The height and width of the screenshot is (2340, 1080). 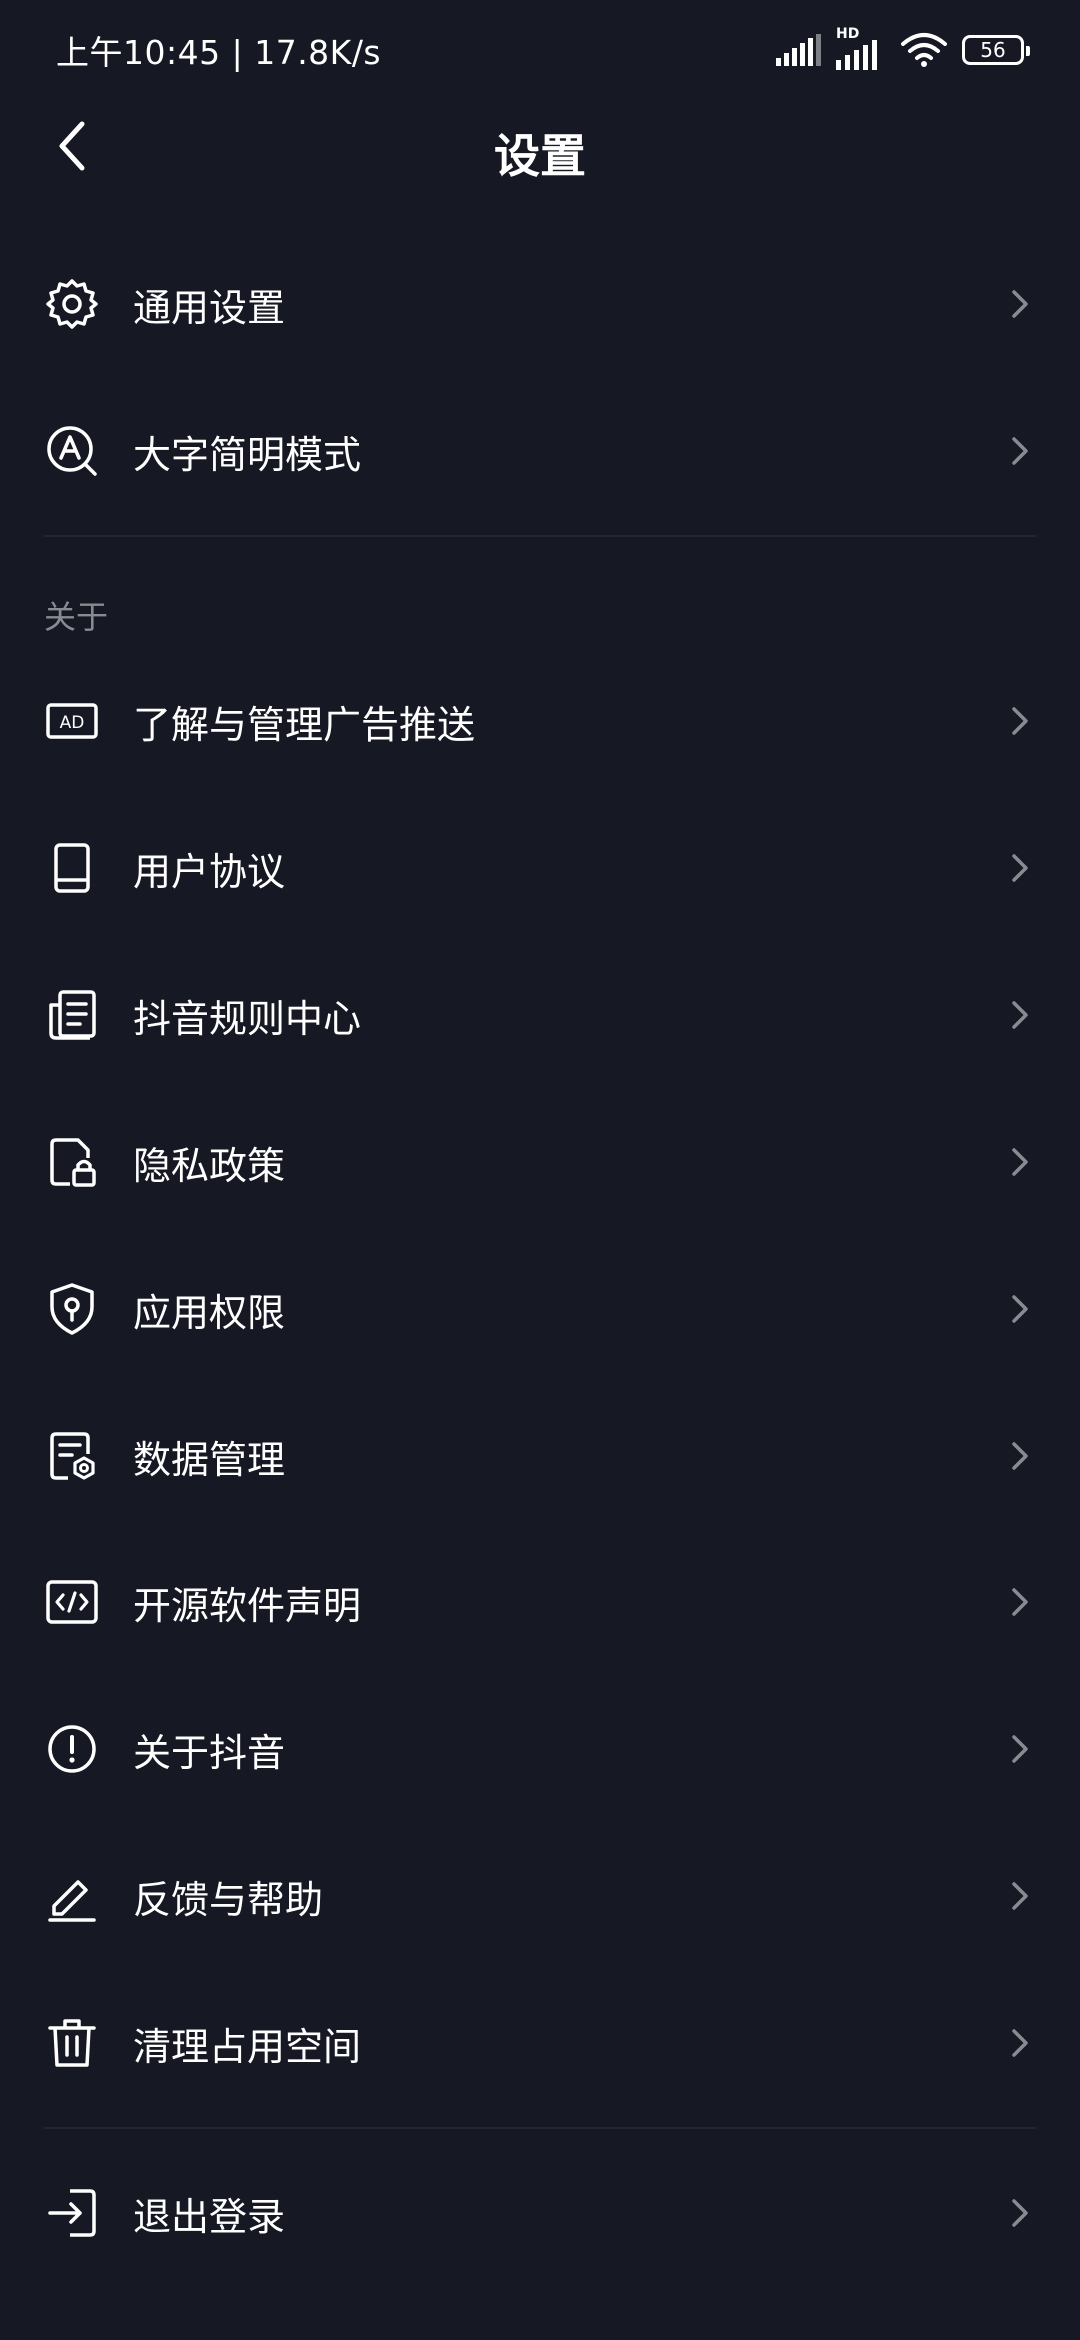 I want to click on privacy-lock-icon, so click(x=72, y=1162).